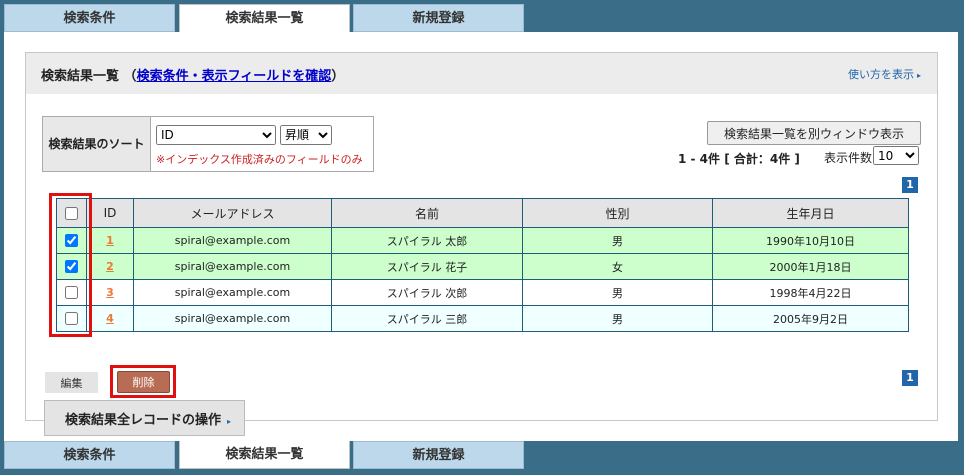  Describe the element at coordinates (216, 135) in the screenshot. I see `sort-field-select: ID` at that location.